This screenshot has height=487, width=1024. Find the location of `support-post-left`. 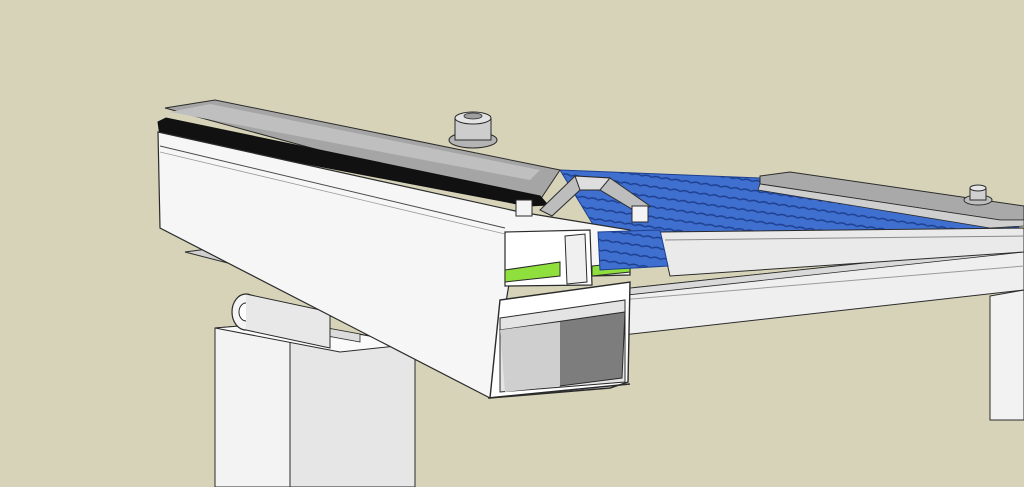

support-post-left is located at coordinates (315, 404).